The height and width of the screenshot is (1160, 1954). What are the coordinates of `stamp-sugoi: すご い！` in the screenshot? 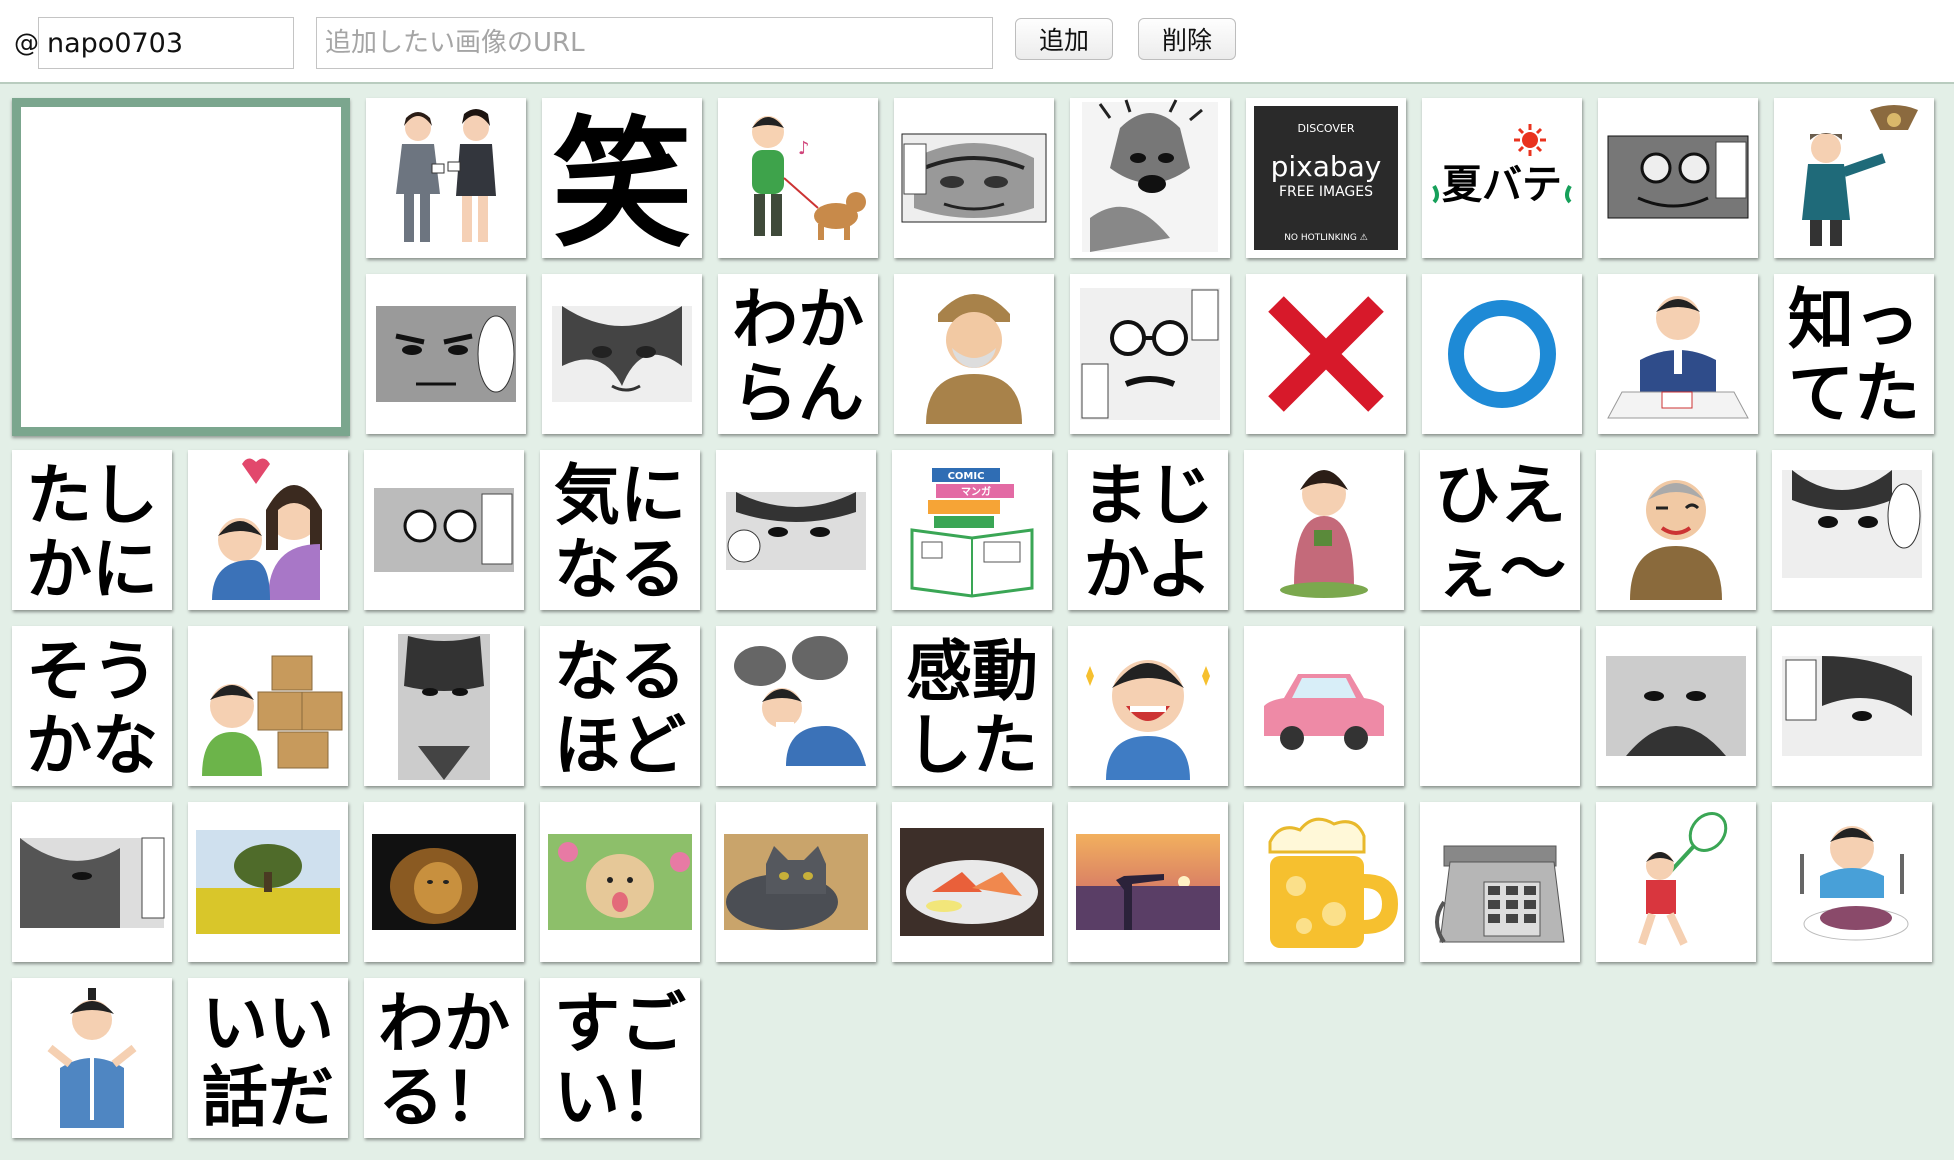 It's located at (620, 1058).